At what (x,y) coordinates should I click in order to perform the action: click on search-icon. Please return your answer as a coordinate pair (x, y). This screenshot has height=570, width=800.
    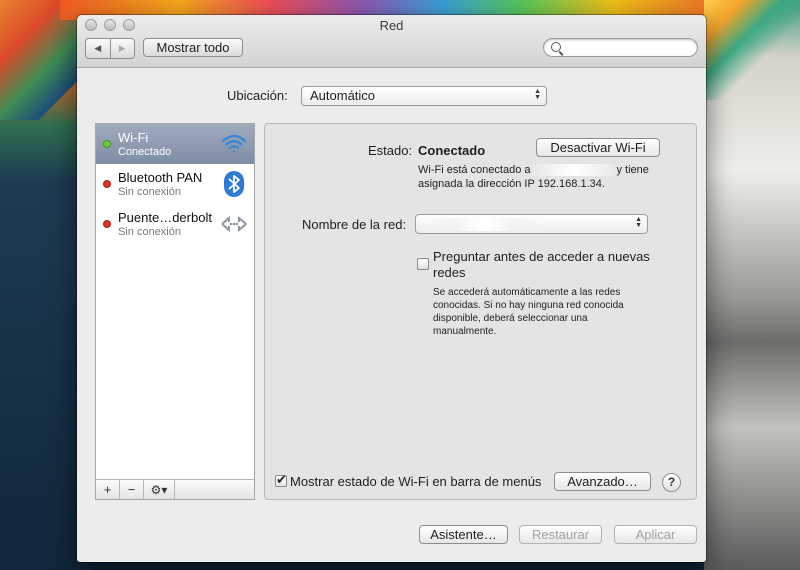
    Looking at the image, I should click on (556, 47).